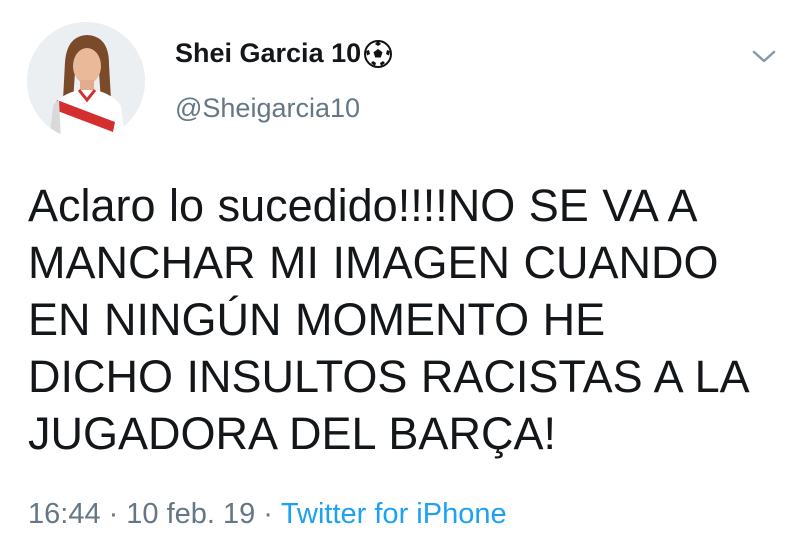  Describe the element at coordinates (267, 108) in the screenshot. I see `user-handle: @Sheigarcia10` at that location.